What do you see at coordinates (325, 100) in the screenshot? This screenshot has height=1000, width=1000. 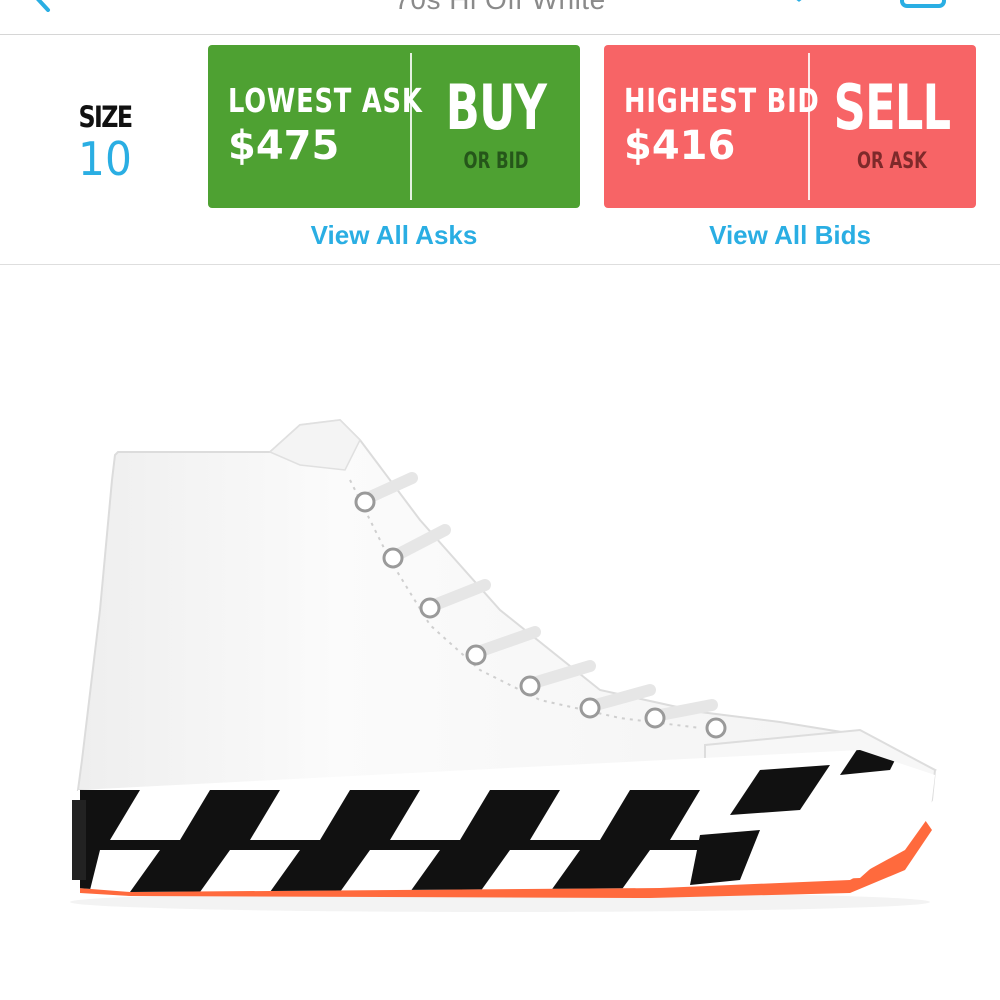 I see `lowest-ask-label: LOWEST ASK` at bounding box center [325, 100].